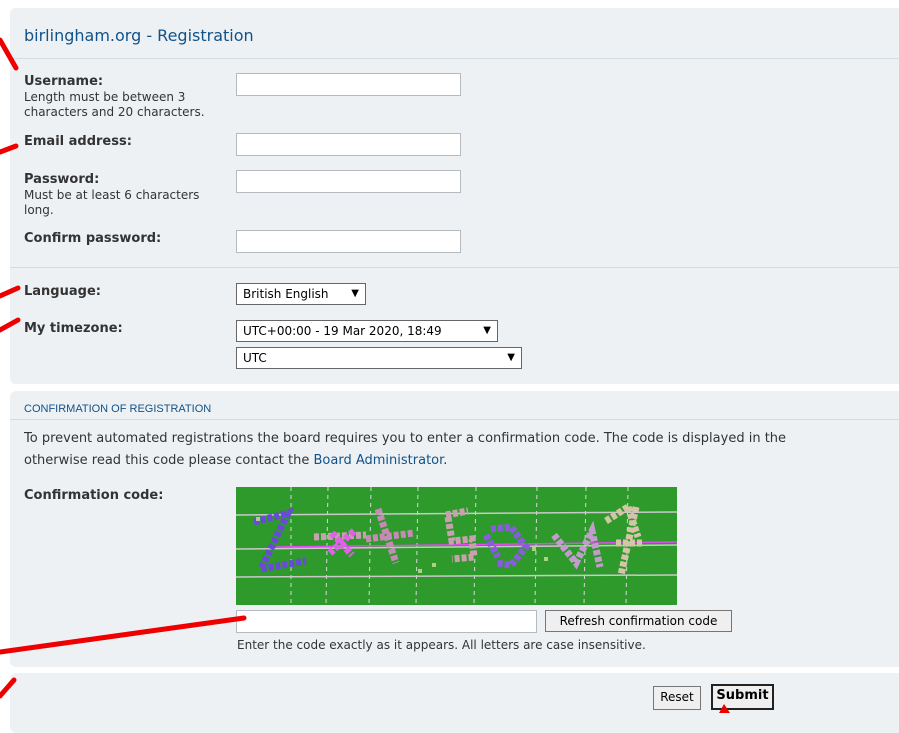 Image resolution: width=899 pixels, height=733 pixels. Describe the element at coordinates (348, 84) in the screenshot. I see `username-input` at that location.